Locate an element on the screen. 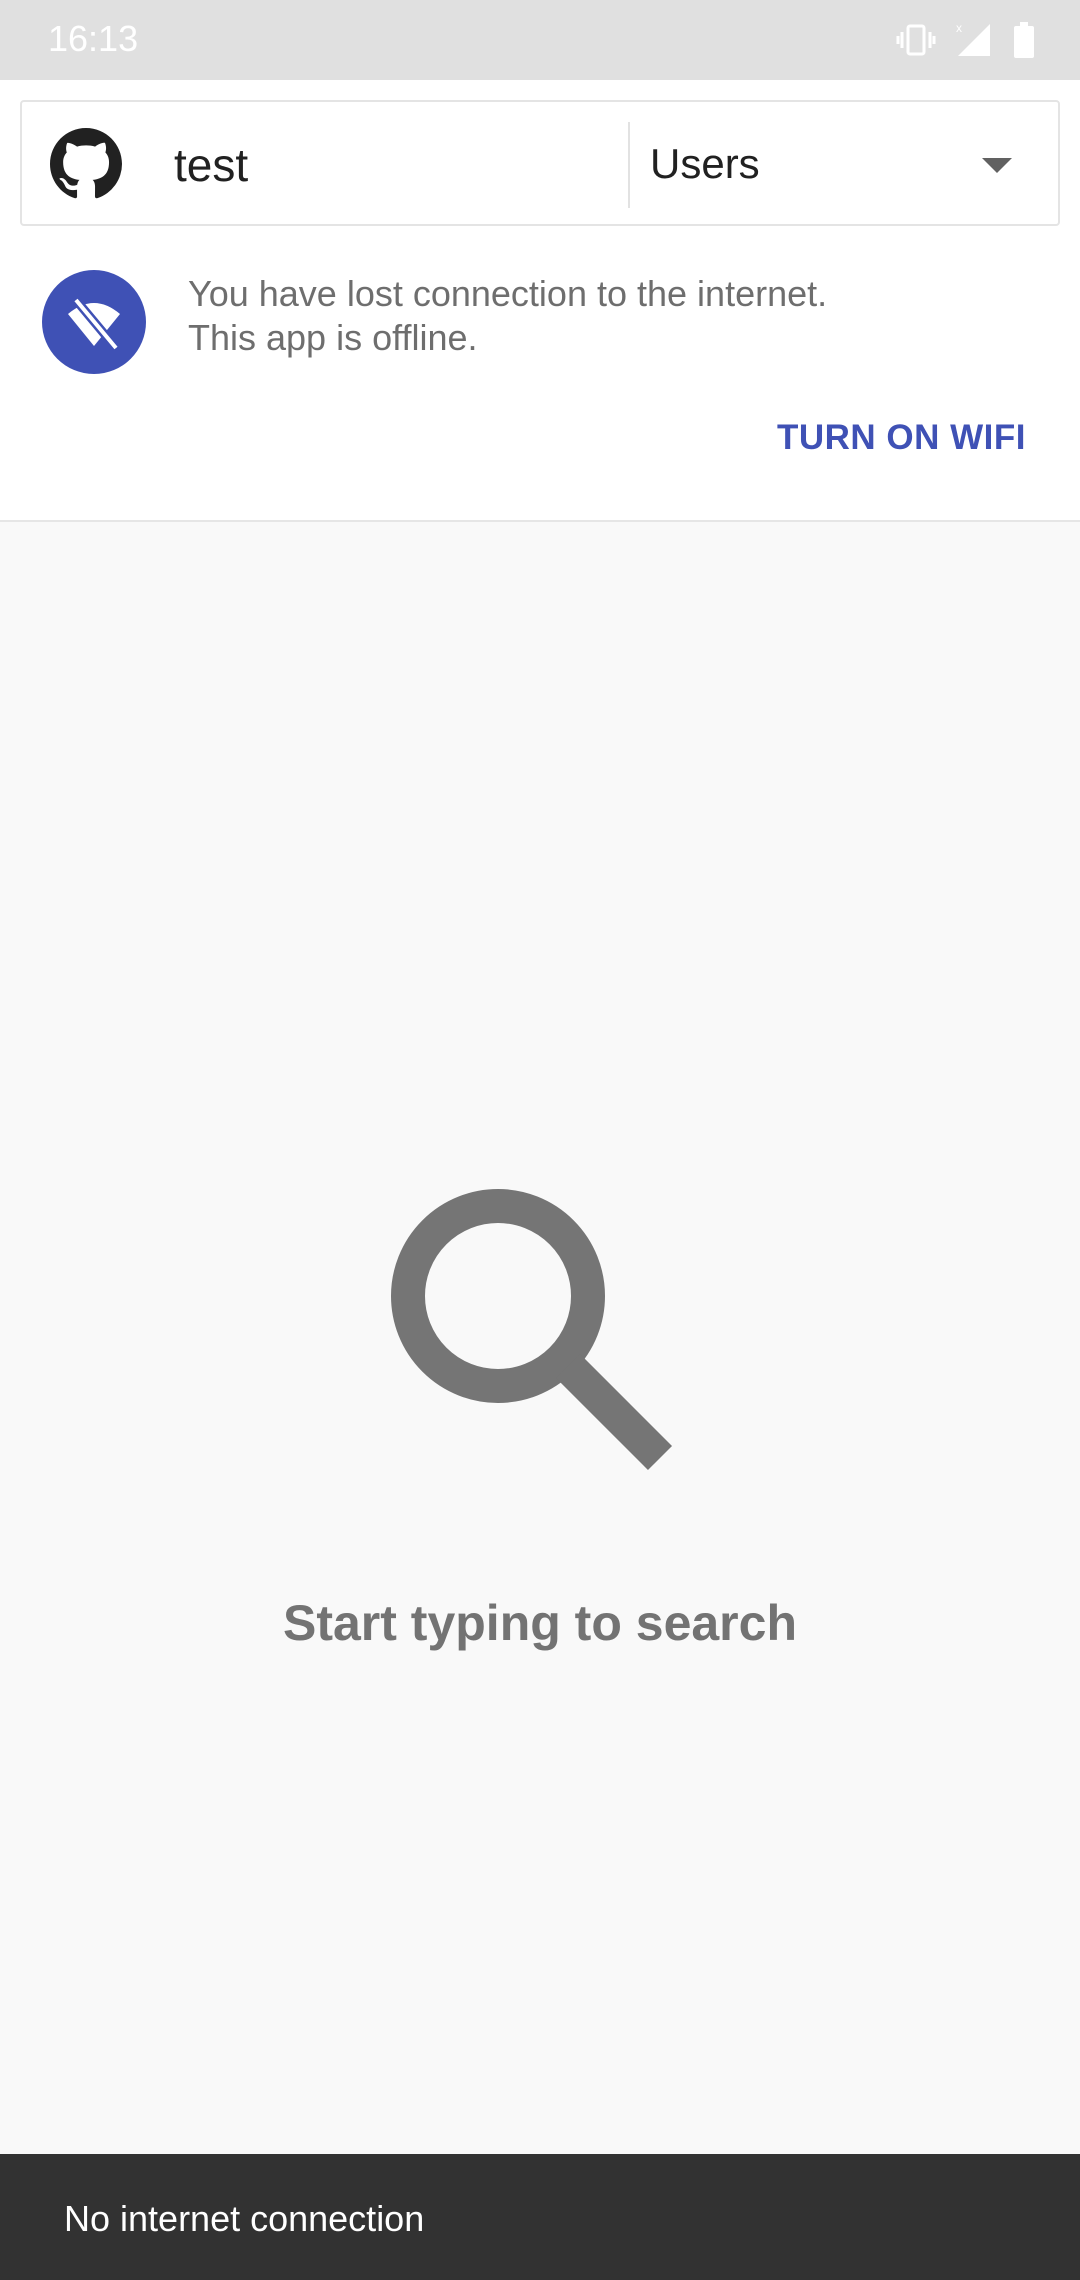 The height and width of the screenshot is (2280, 1080). chevron-down-icon is located at coordinates (997, 165).